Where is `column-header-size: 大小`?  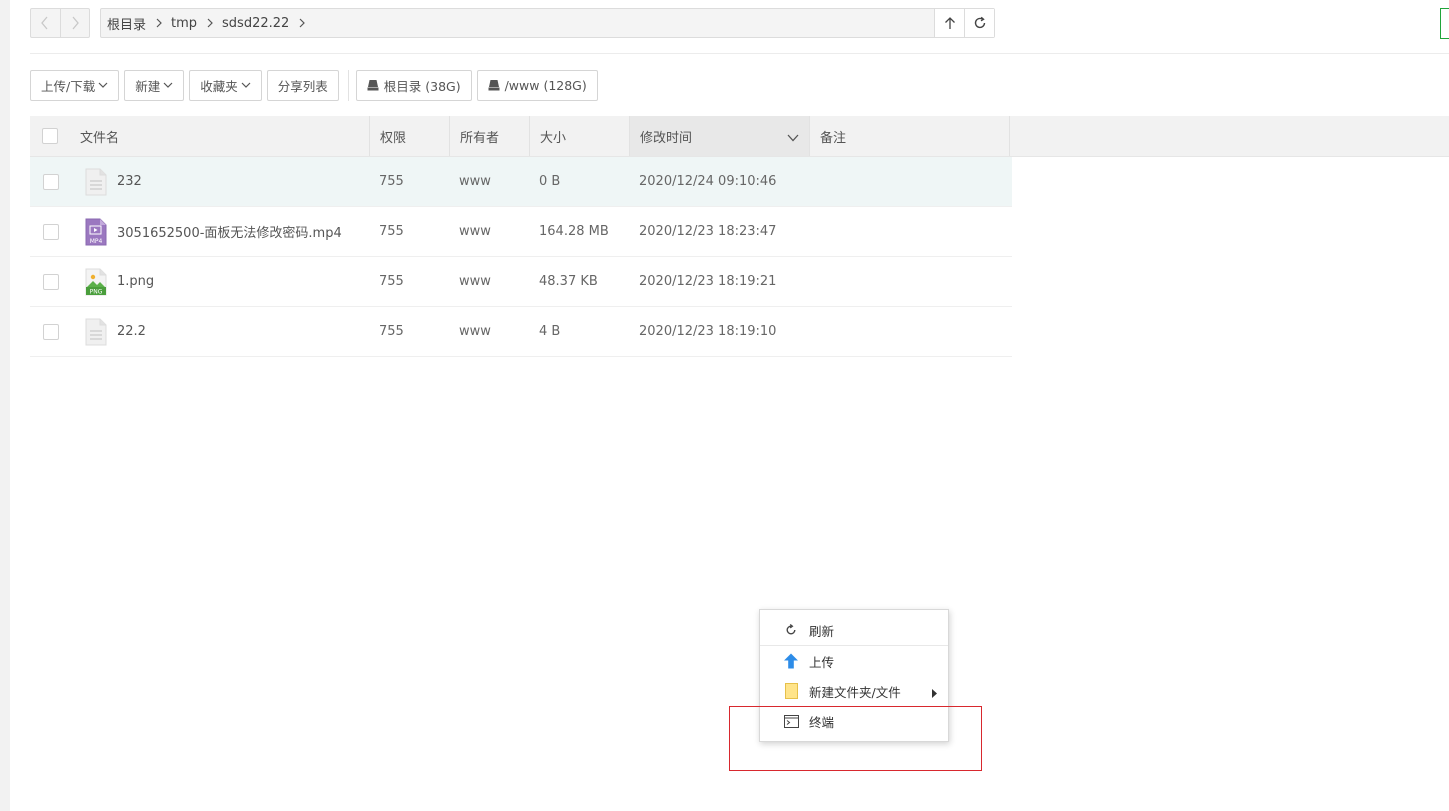 column-header-size: 大小 is located at coordinates (580, 136).